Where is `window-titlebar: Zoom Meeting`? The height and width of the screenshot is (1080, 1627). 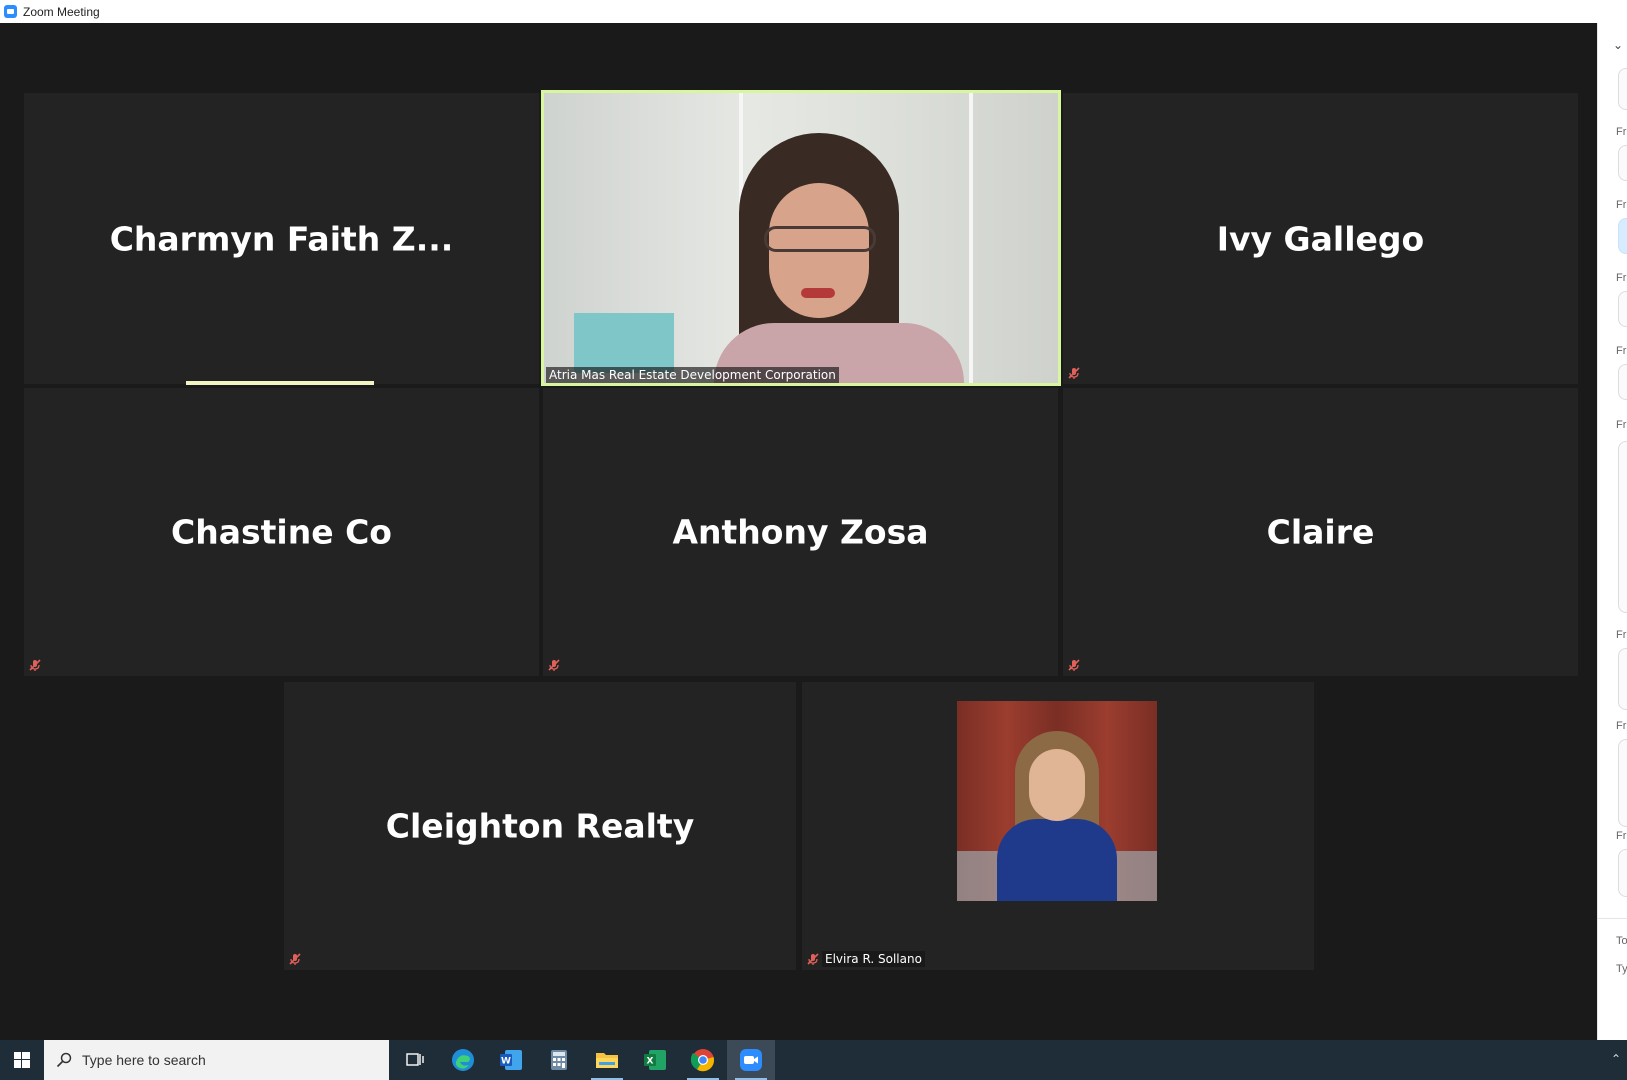
window-titlebar: Zoom Meeting is located at coordinates (813, 11).